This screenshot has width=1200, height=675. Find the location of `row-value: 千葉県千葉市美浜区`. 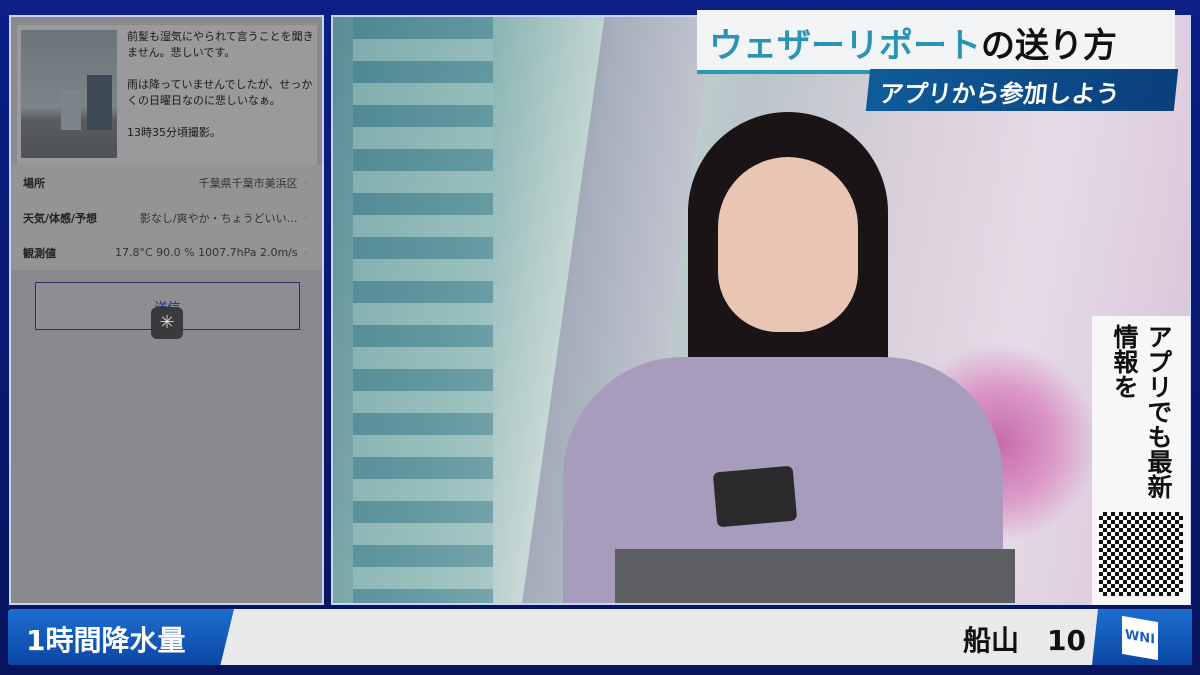

row-value: 千葉県千葉市美浜区 is located at coordinates (248, 183).